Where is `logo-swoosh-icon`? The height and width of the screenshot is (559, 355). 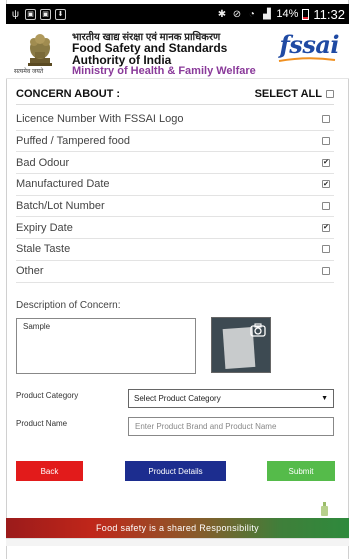 logo-swoosh-icon is located at coordinates (307, 59).